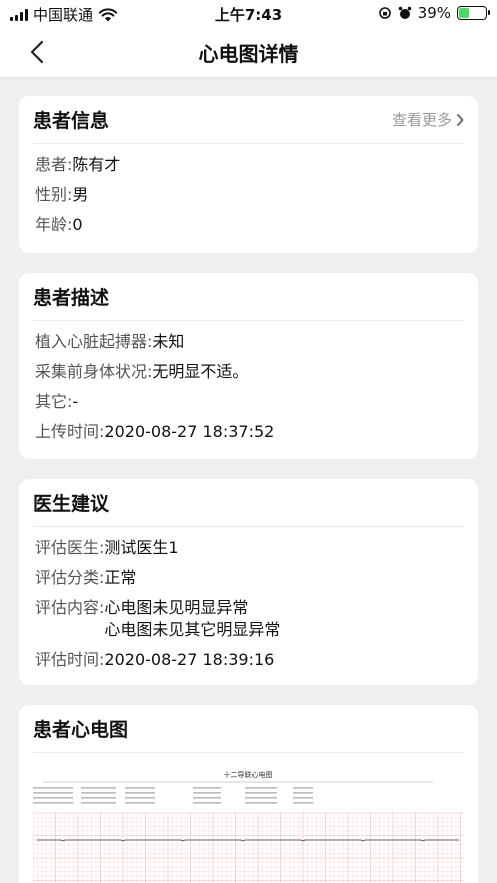  What do you see at coordinates (189, 659) in the screenshot?
I see `eval-time-value: 2020-08-27 18:39:16` at bounding box center [189, 659].